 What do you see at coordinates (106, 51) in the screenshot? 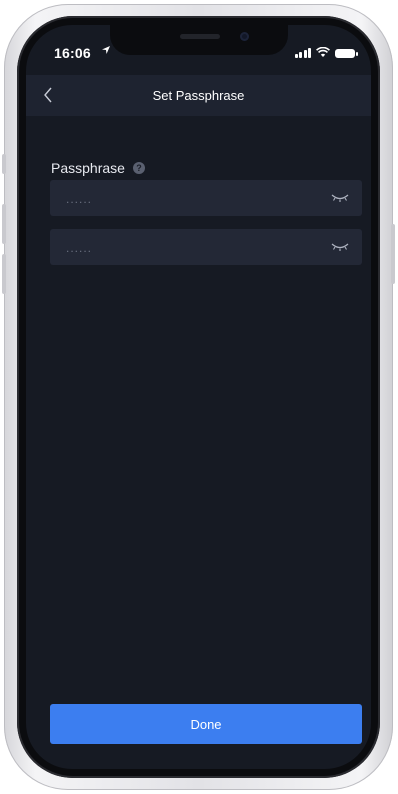
I see `location-arrow-icon` at bounding box center [106, 51].